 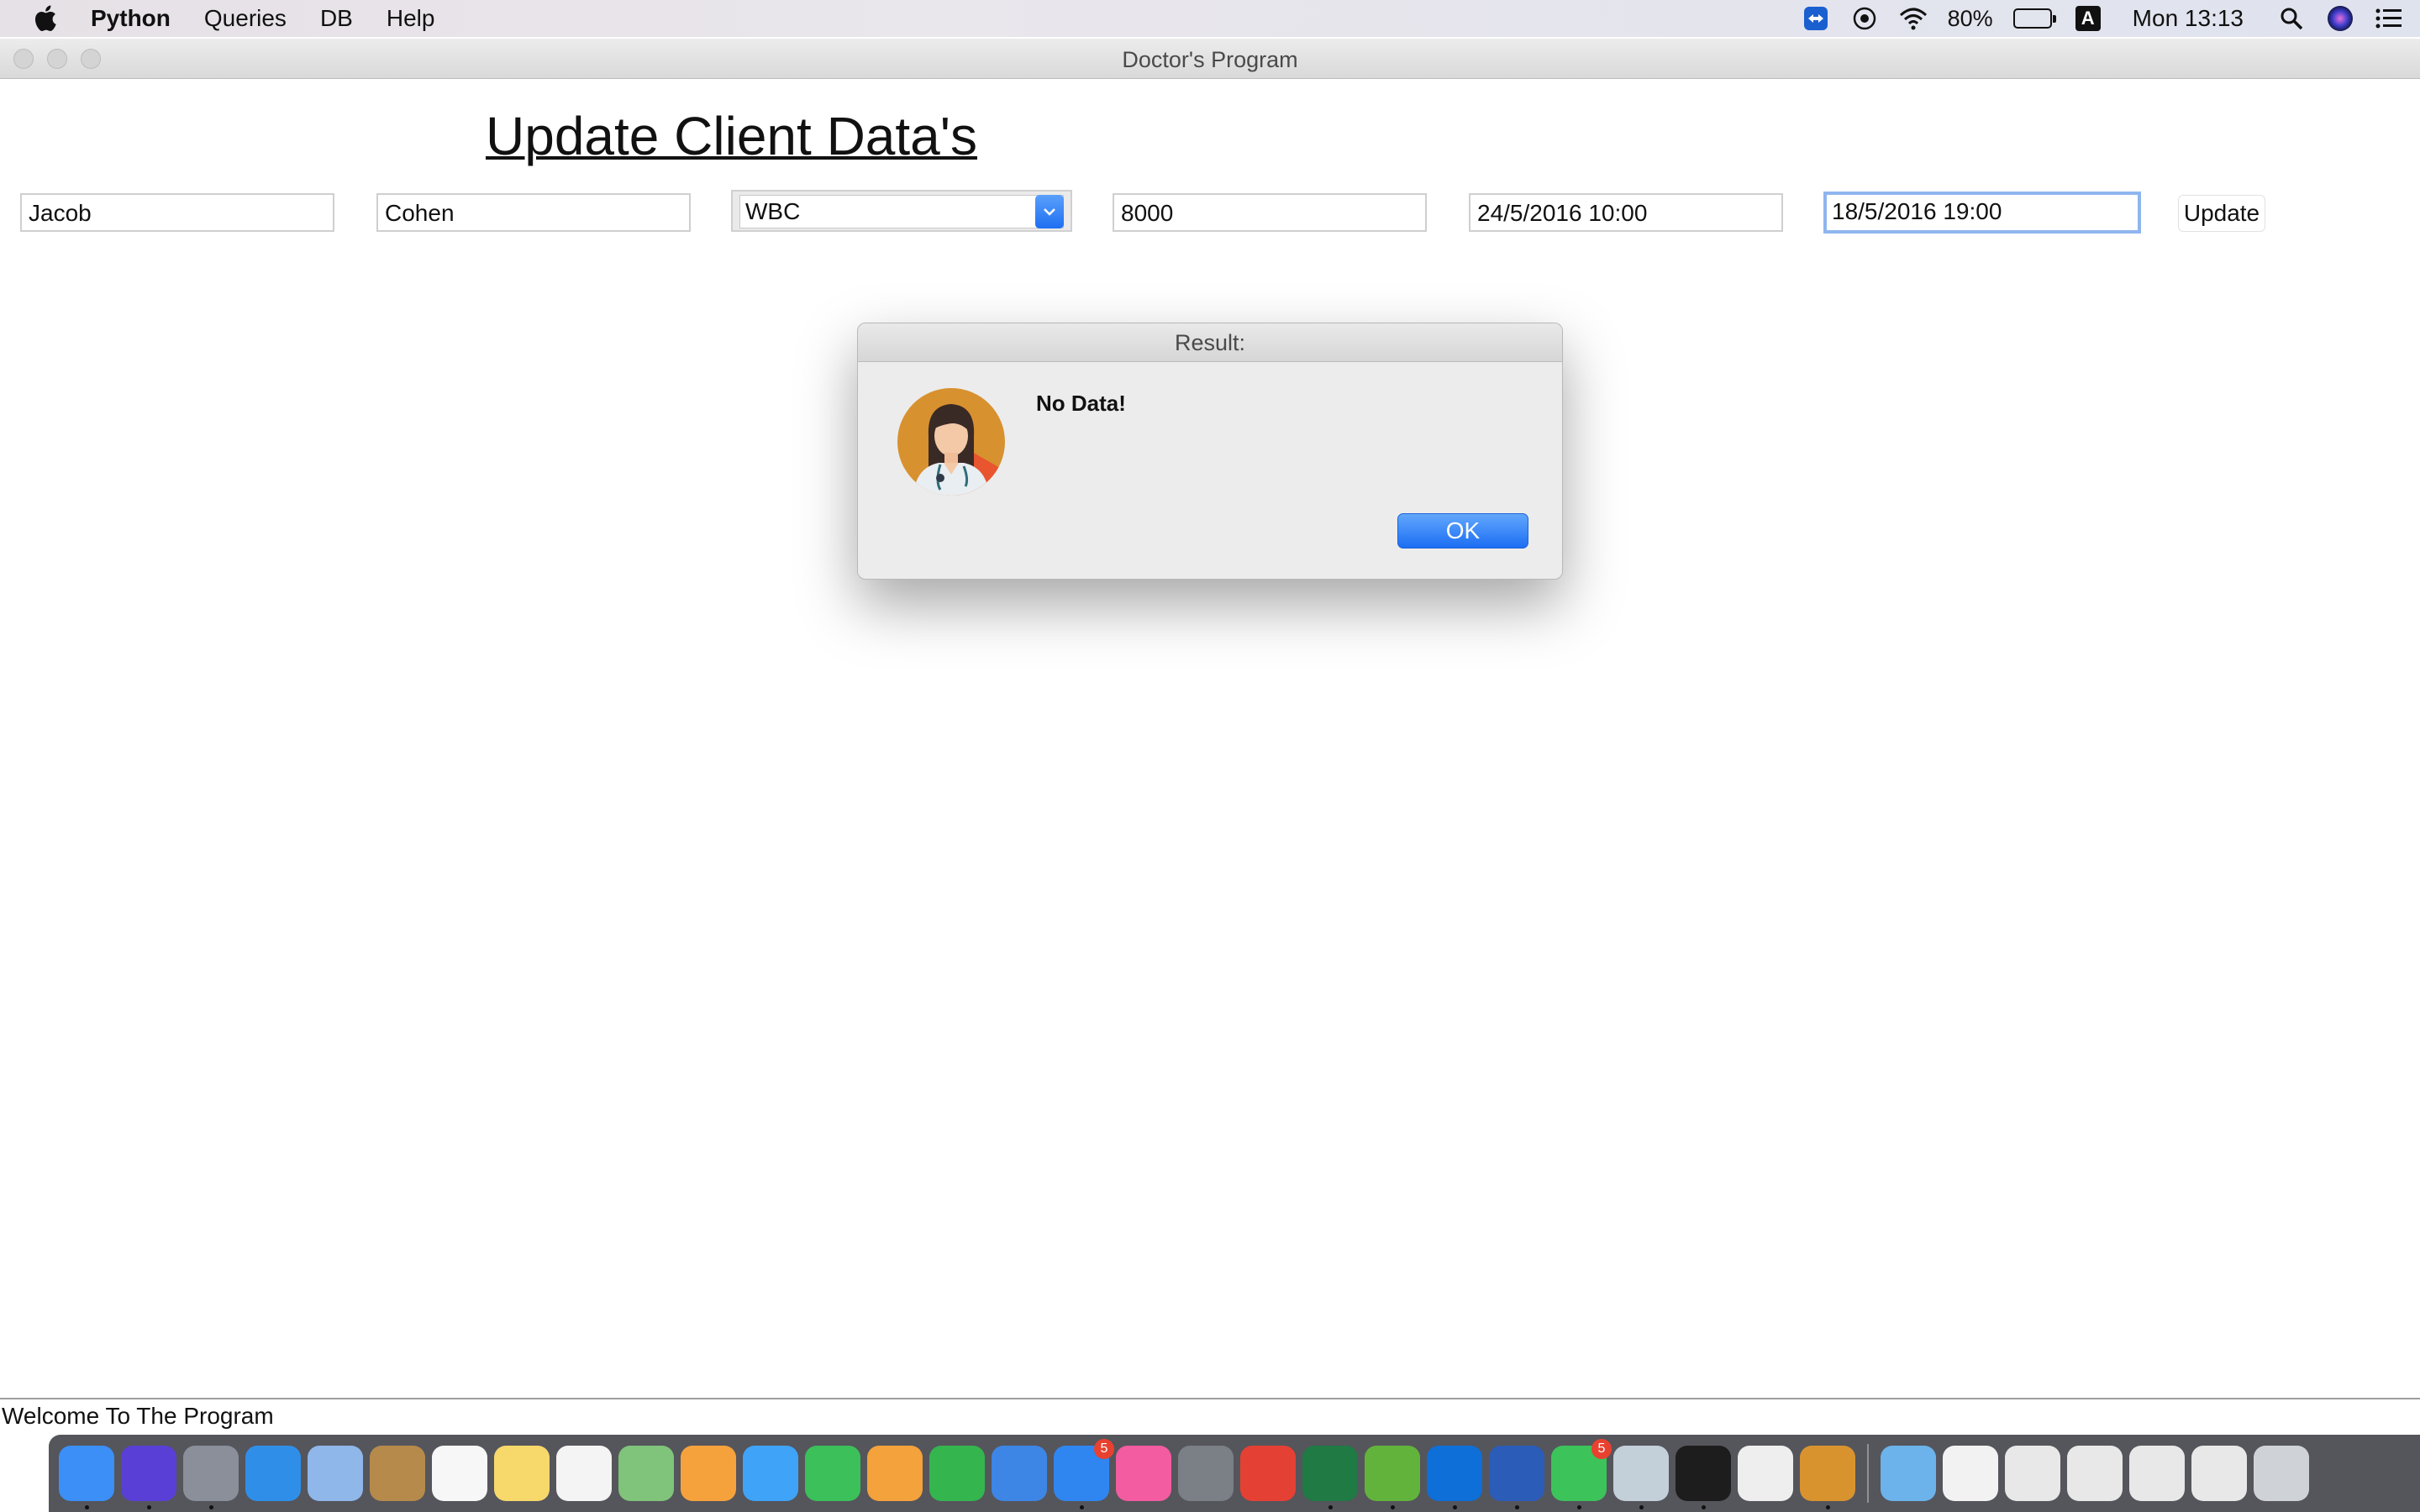 I want to click on dock: 55, so click(x=1234, y=1473).